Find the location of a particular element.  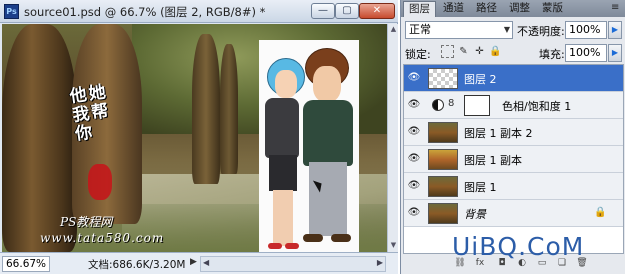

calligraphy-char: 帮 is located at coordinates (101, 112).